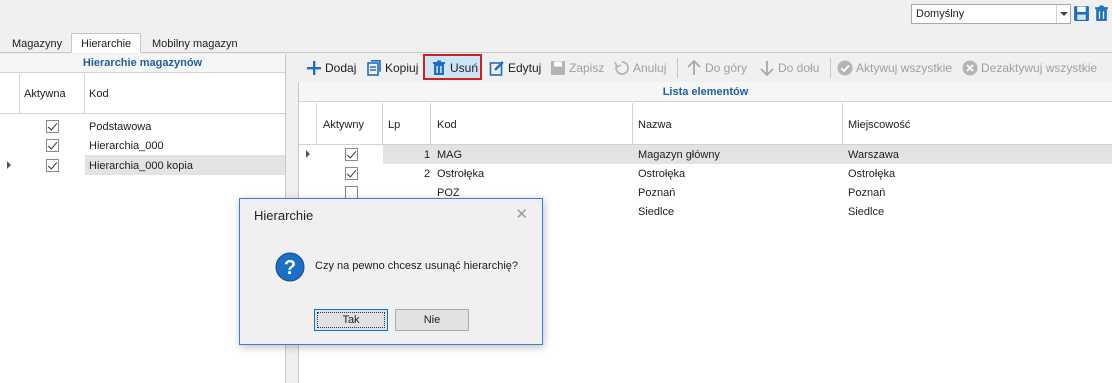 The height and width of the screenshot is (383, 1112). I want to click on column-header-nazwa: Nazwa, so click(655, 125).